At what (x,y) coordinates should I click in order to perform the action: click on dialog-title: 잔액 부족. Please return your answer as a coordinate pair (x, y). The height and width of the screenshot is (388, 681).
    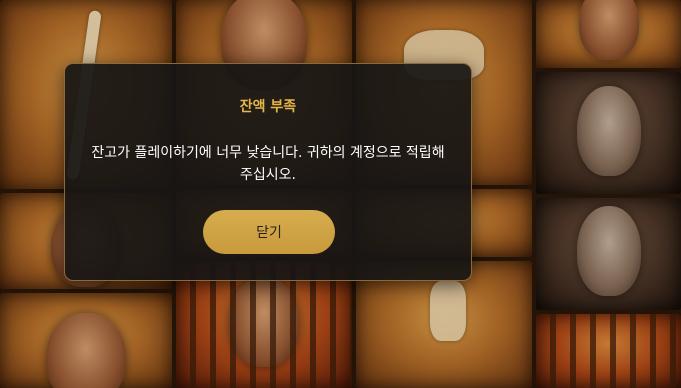
    Looking at the image, I should click on (268, 107).